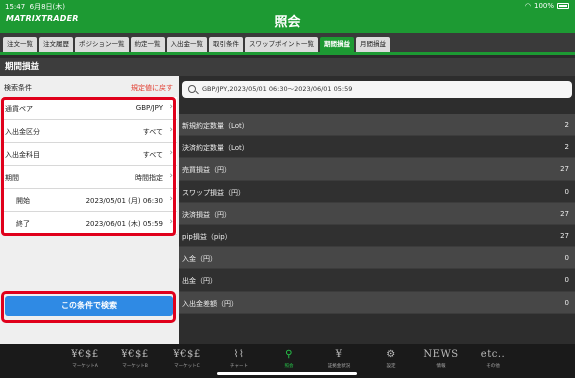  Describe the element at coordinates (239, 366) in the screenshot. I see `nav-label: チャート` at that location.